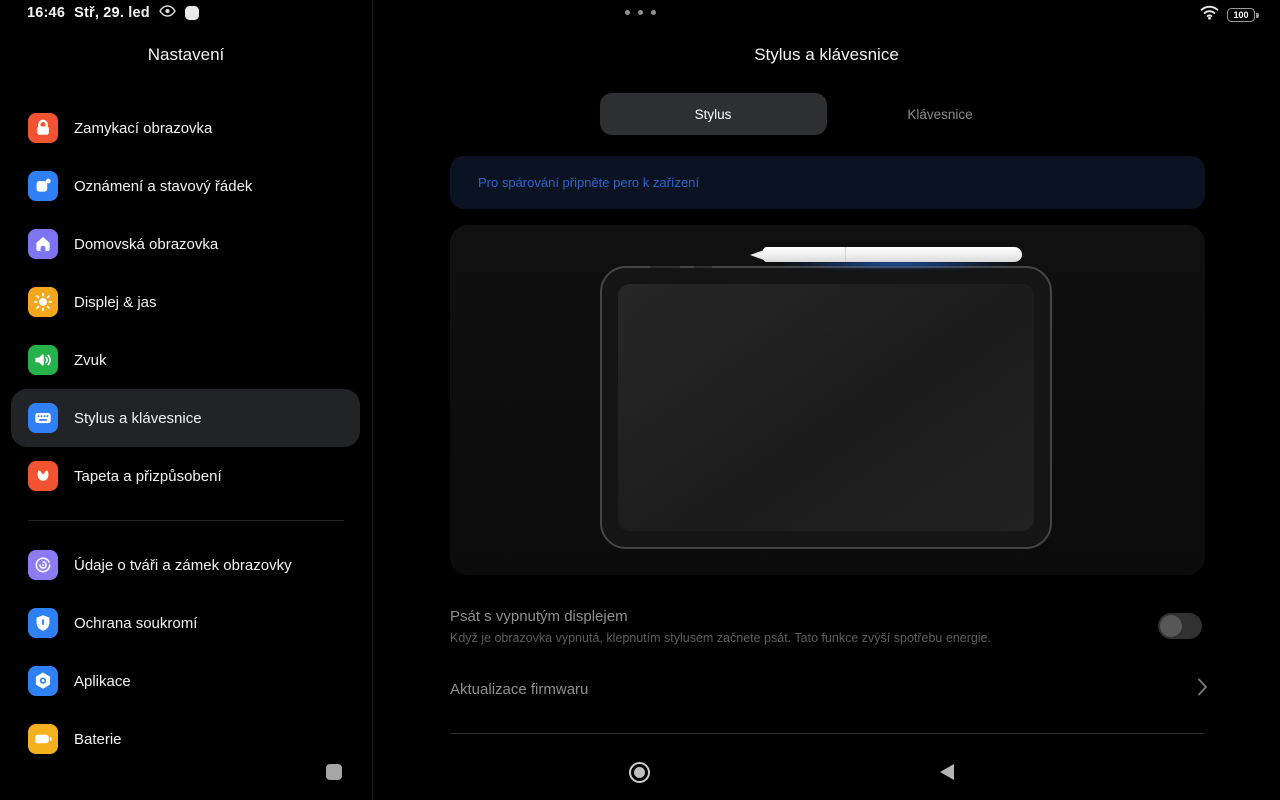  I want to click on sidebar-item-label: Ochrana soukromí, so click(136, 623).